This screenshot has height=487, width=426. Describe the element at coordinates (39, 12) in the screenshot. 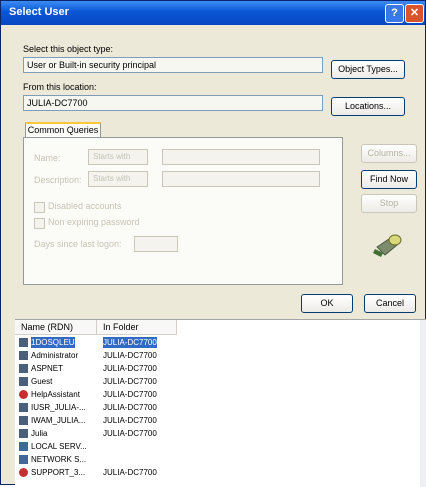

I see `window-title: Select User` at that location.